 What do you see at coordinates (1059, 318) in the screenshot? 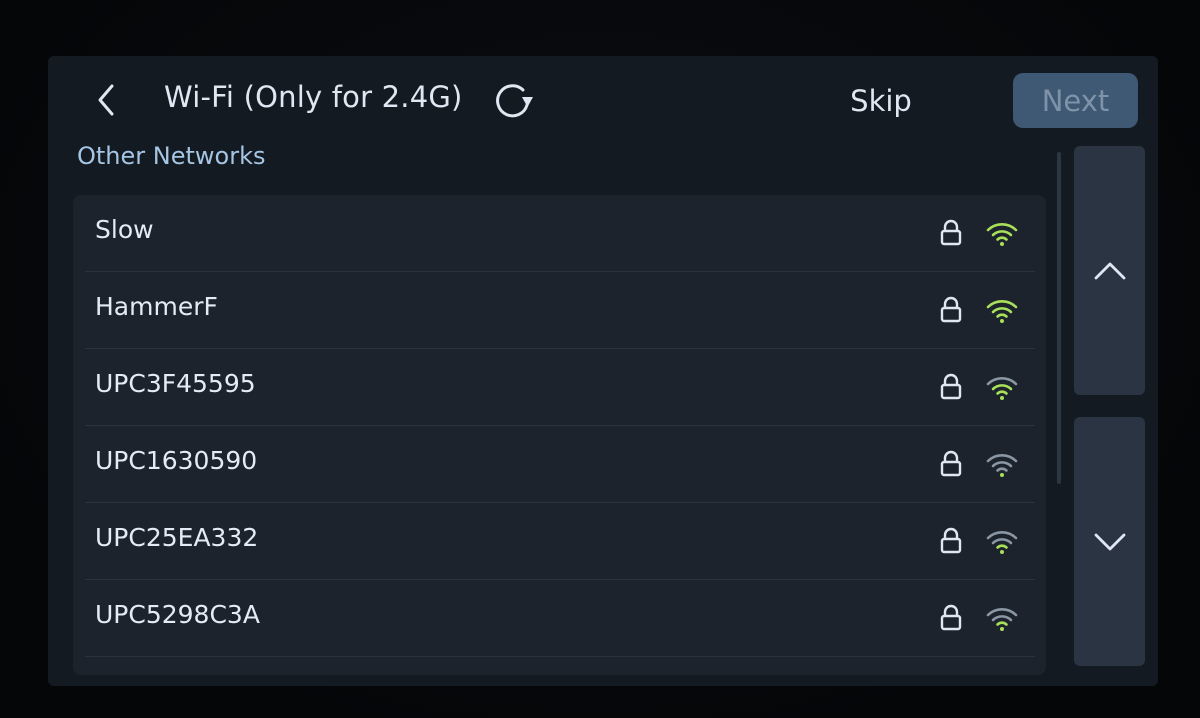
I see `list-scrollbar` at bounding box center [1059, 318].